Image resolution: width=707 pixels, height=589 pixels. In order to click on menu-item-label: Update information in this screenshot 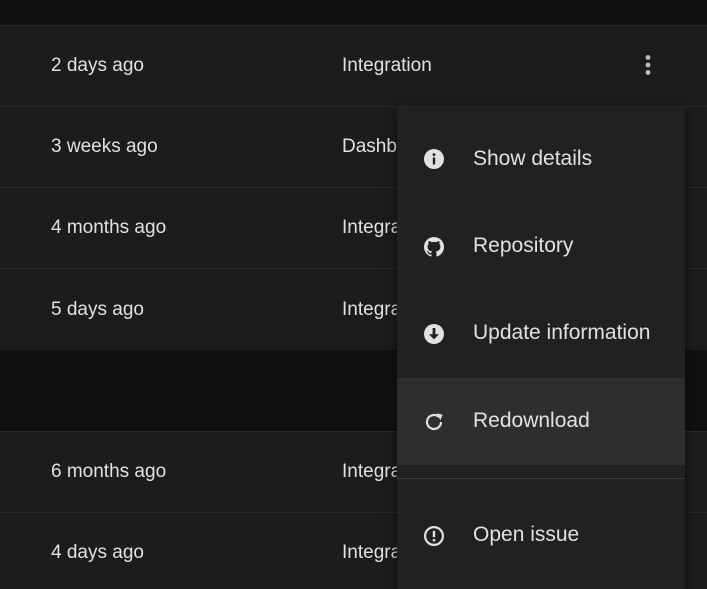, I will do `click(562, 332)`.